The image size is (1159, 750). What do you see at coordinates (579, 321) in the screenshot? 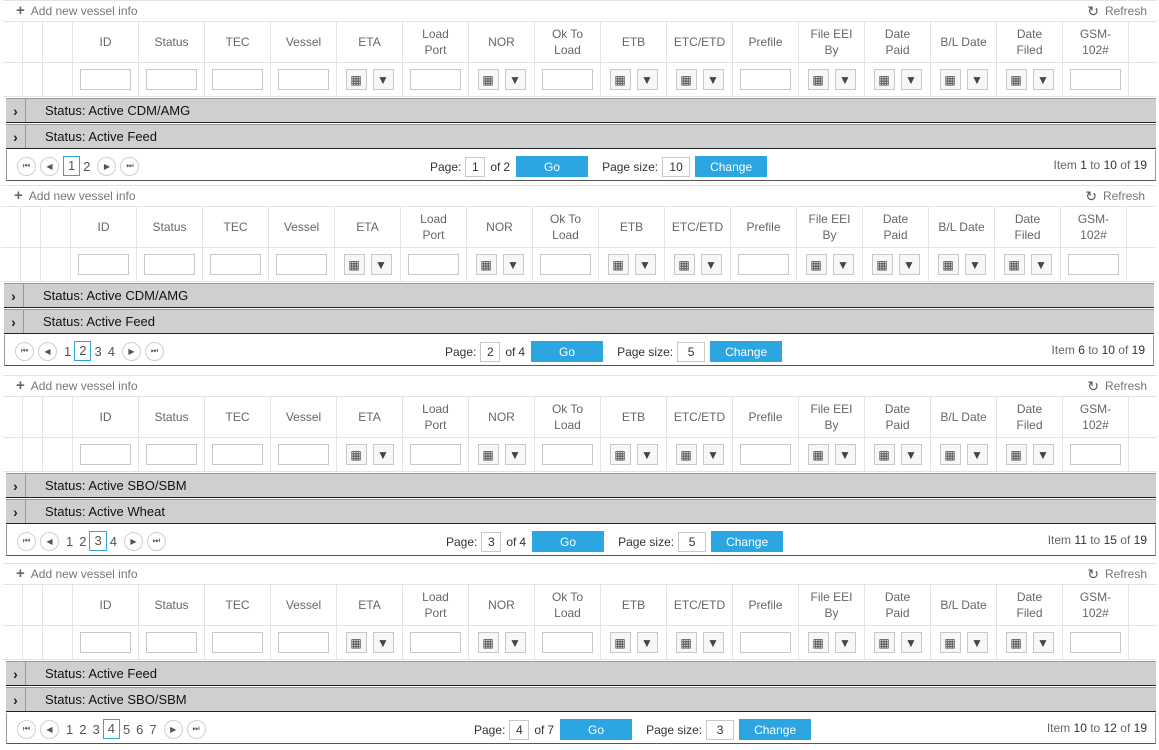
I see `group-row: › Status: Active Feed` at bounding box center [579, 321].